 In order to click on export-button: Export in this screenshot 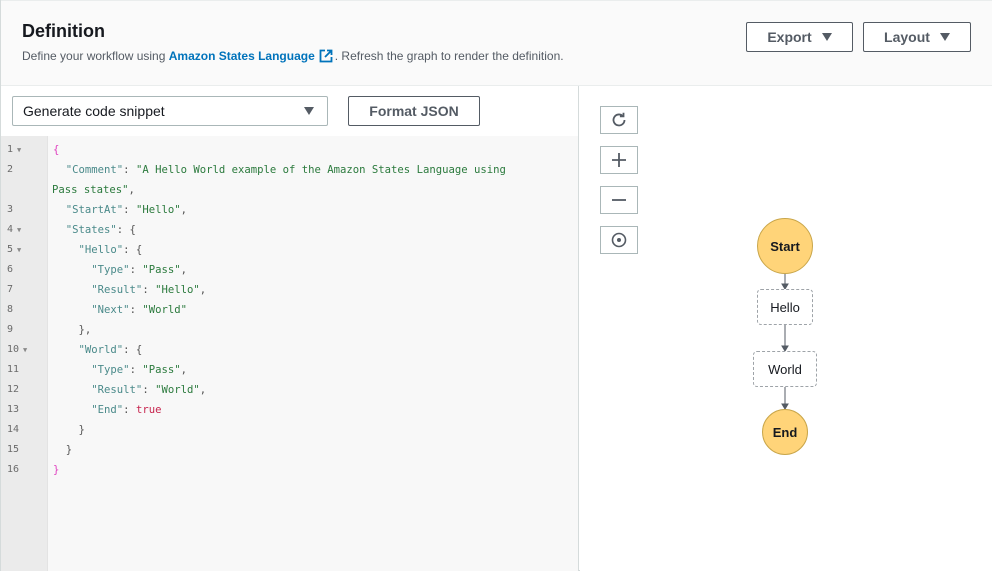, I will do `click(799, 37)`.